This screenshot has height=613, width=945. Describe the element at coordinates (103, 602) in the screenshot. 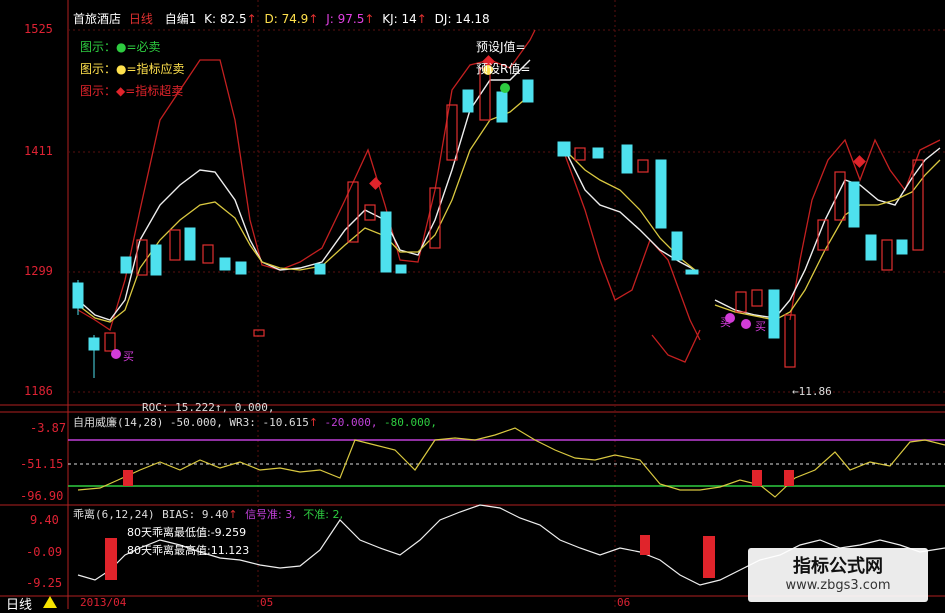

I see `date-label: 2013/04` at that location.